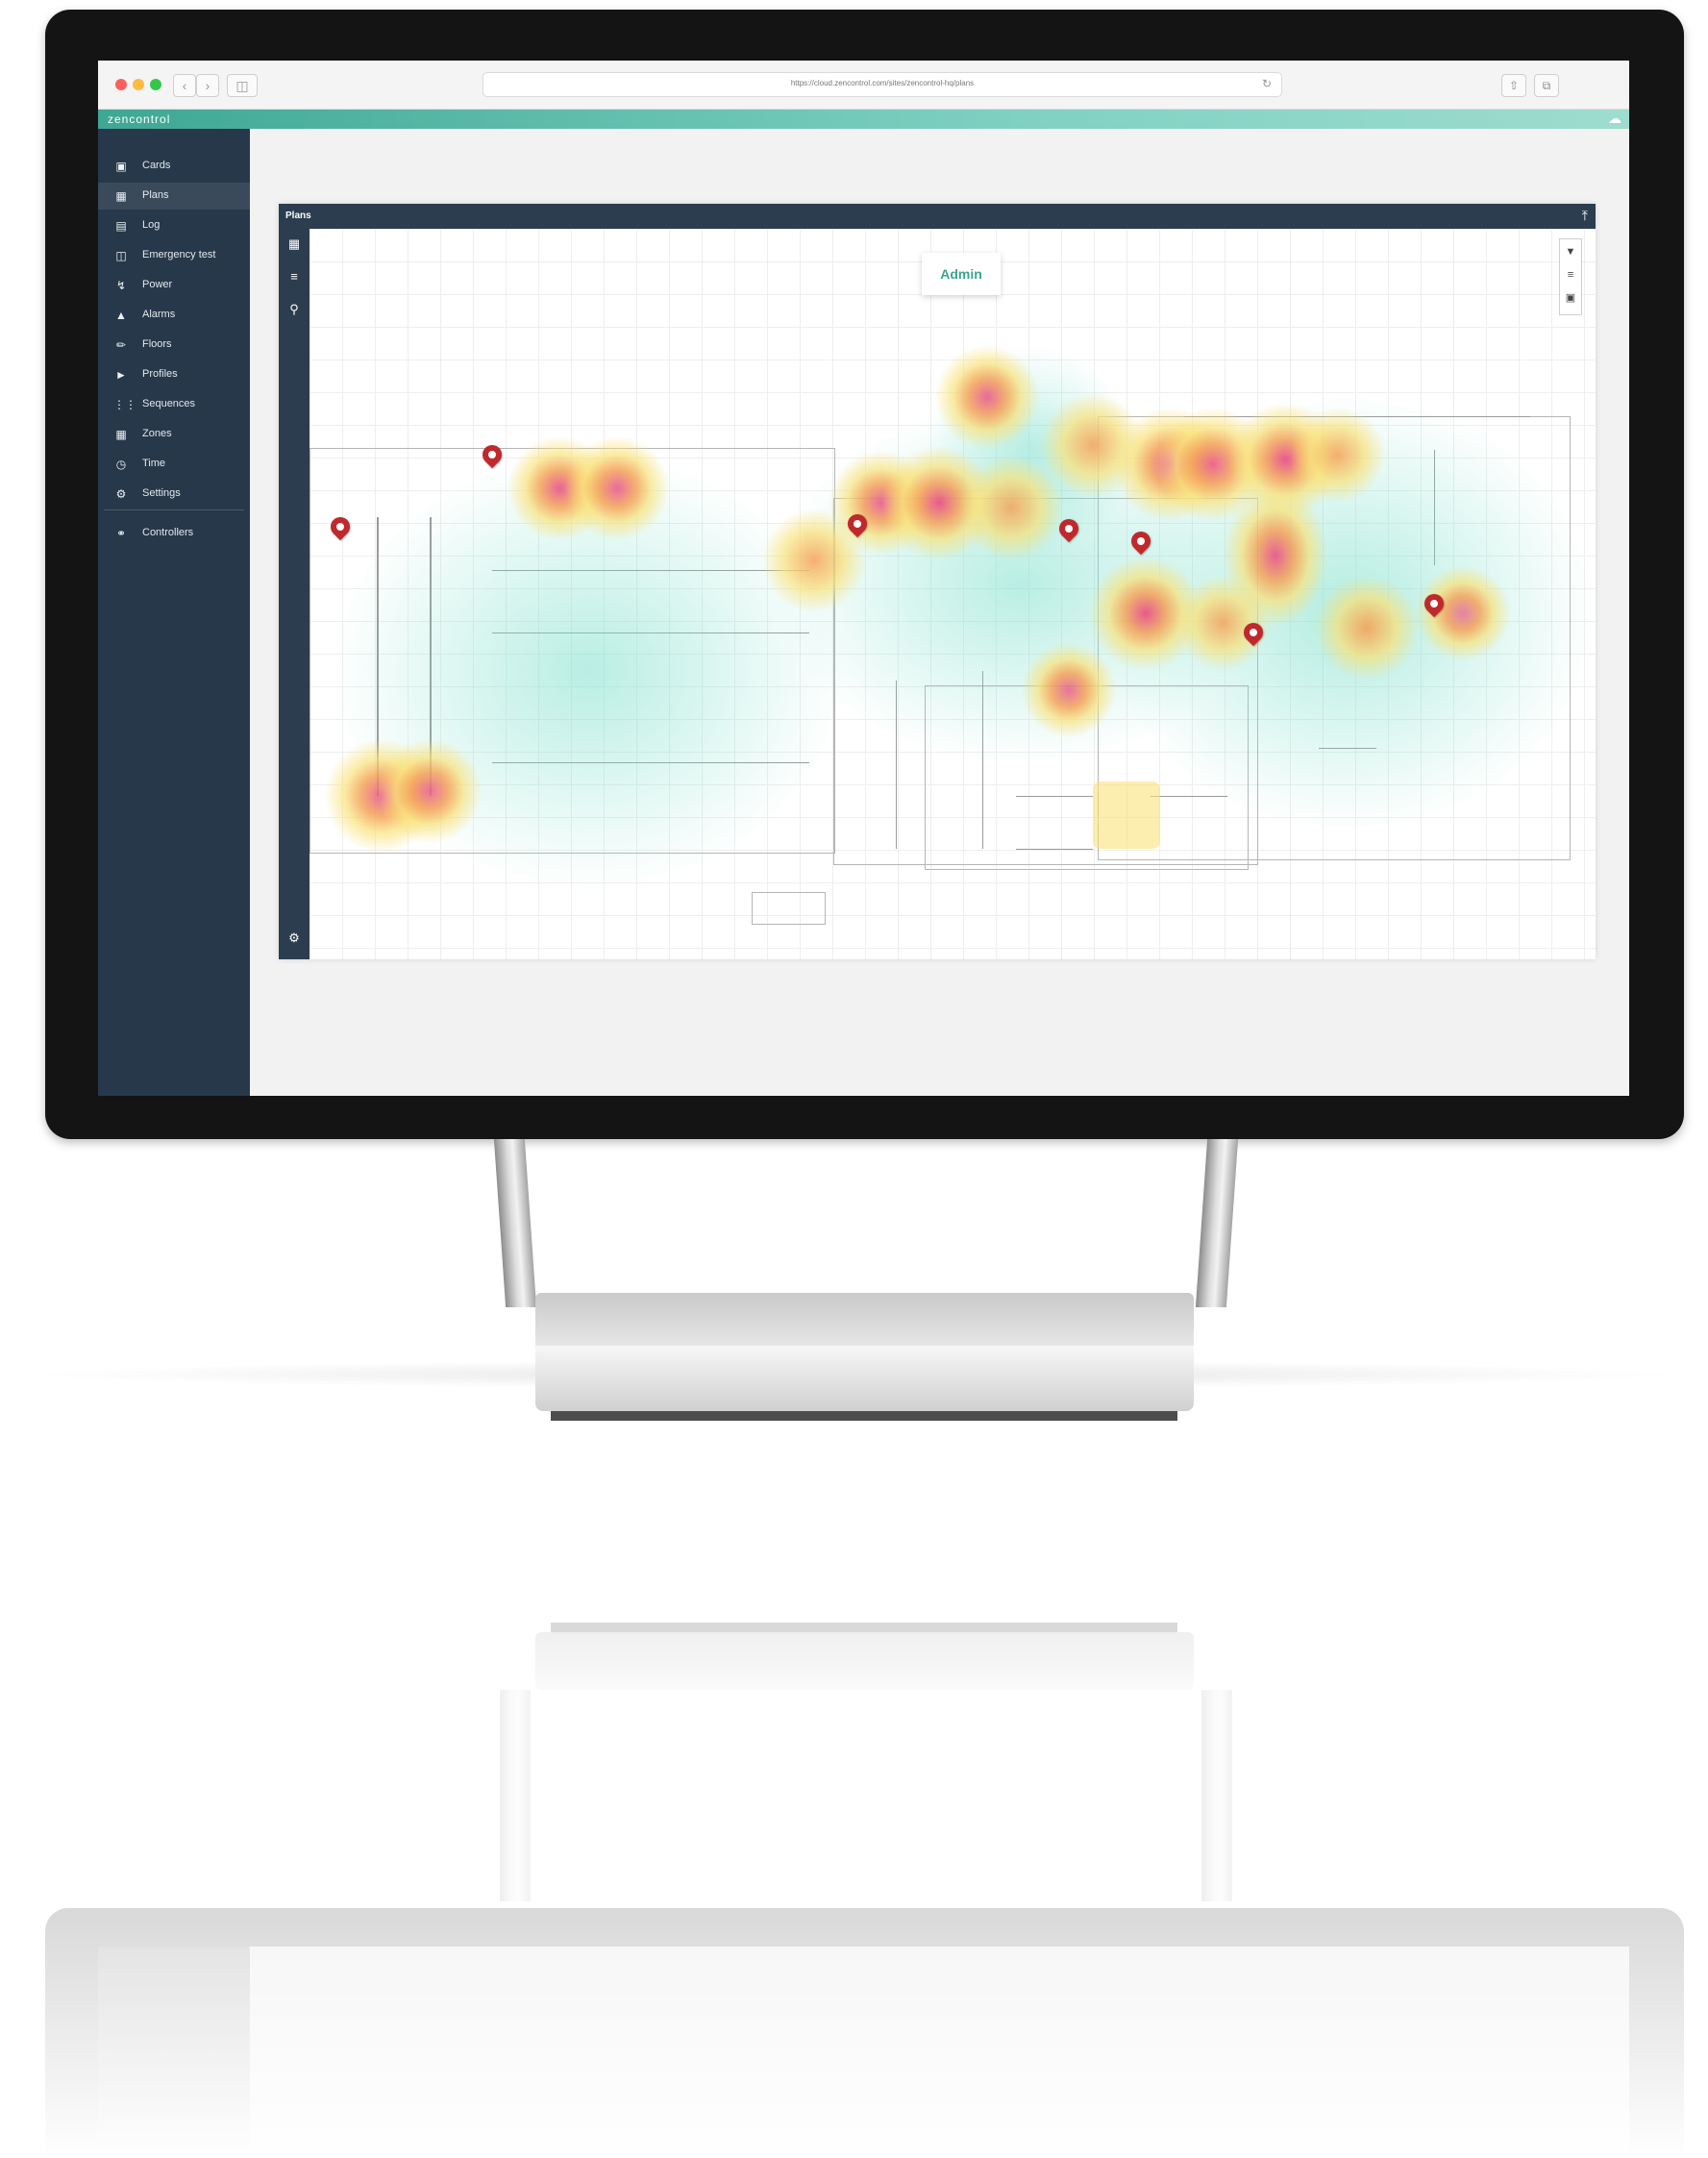  What do you see at coordinates (864, 119) in the screenshot?
I see `app-header: zencontrol ☁` at bounding box center [864, 119].